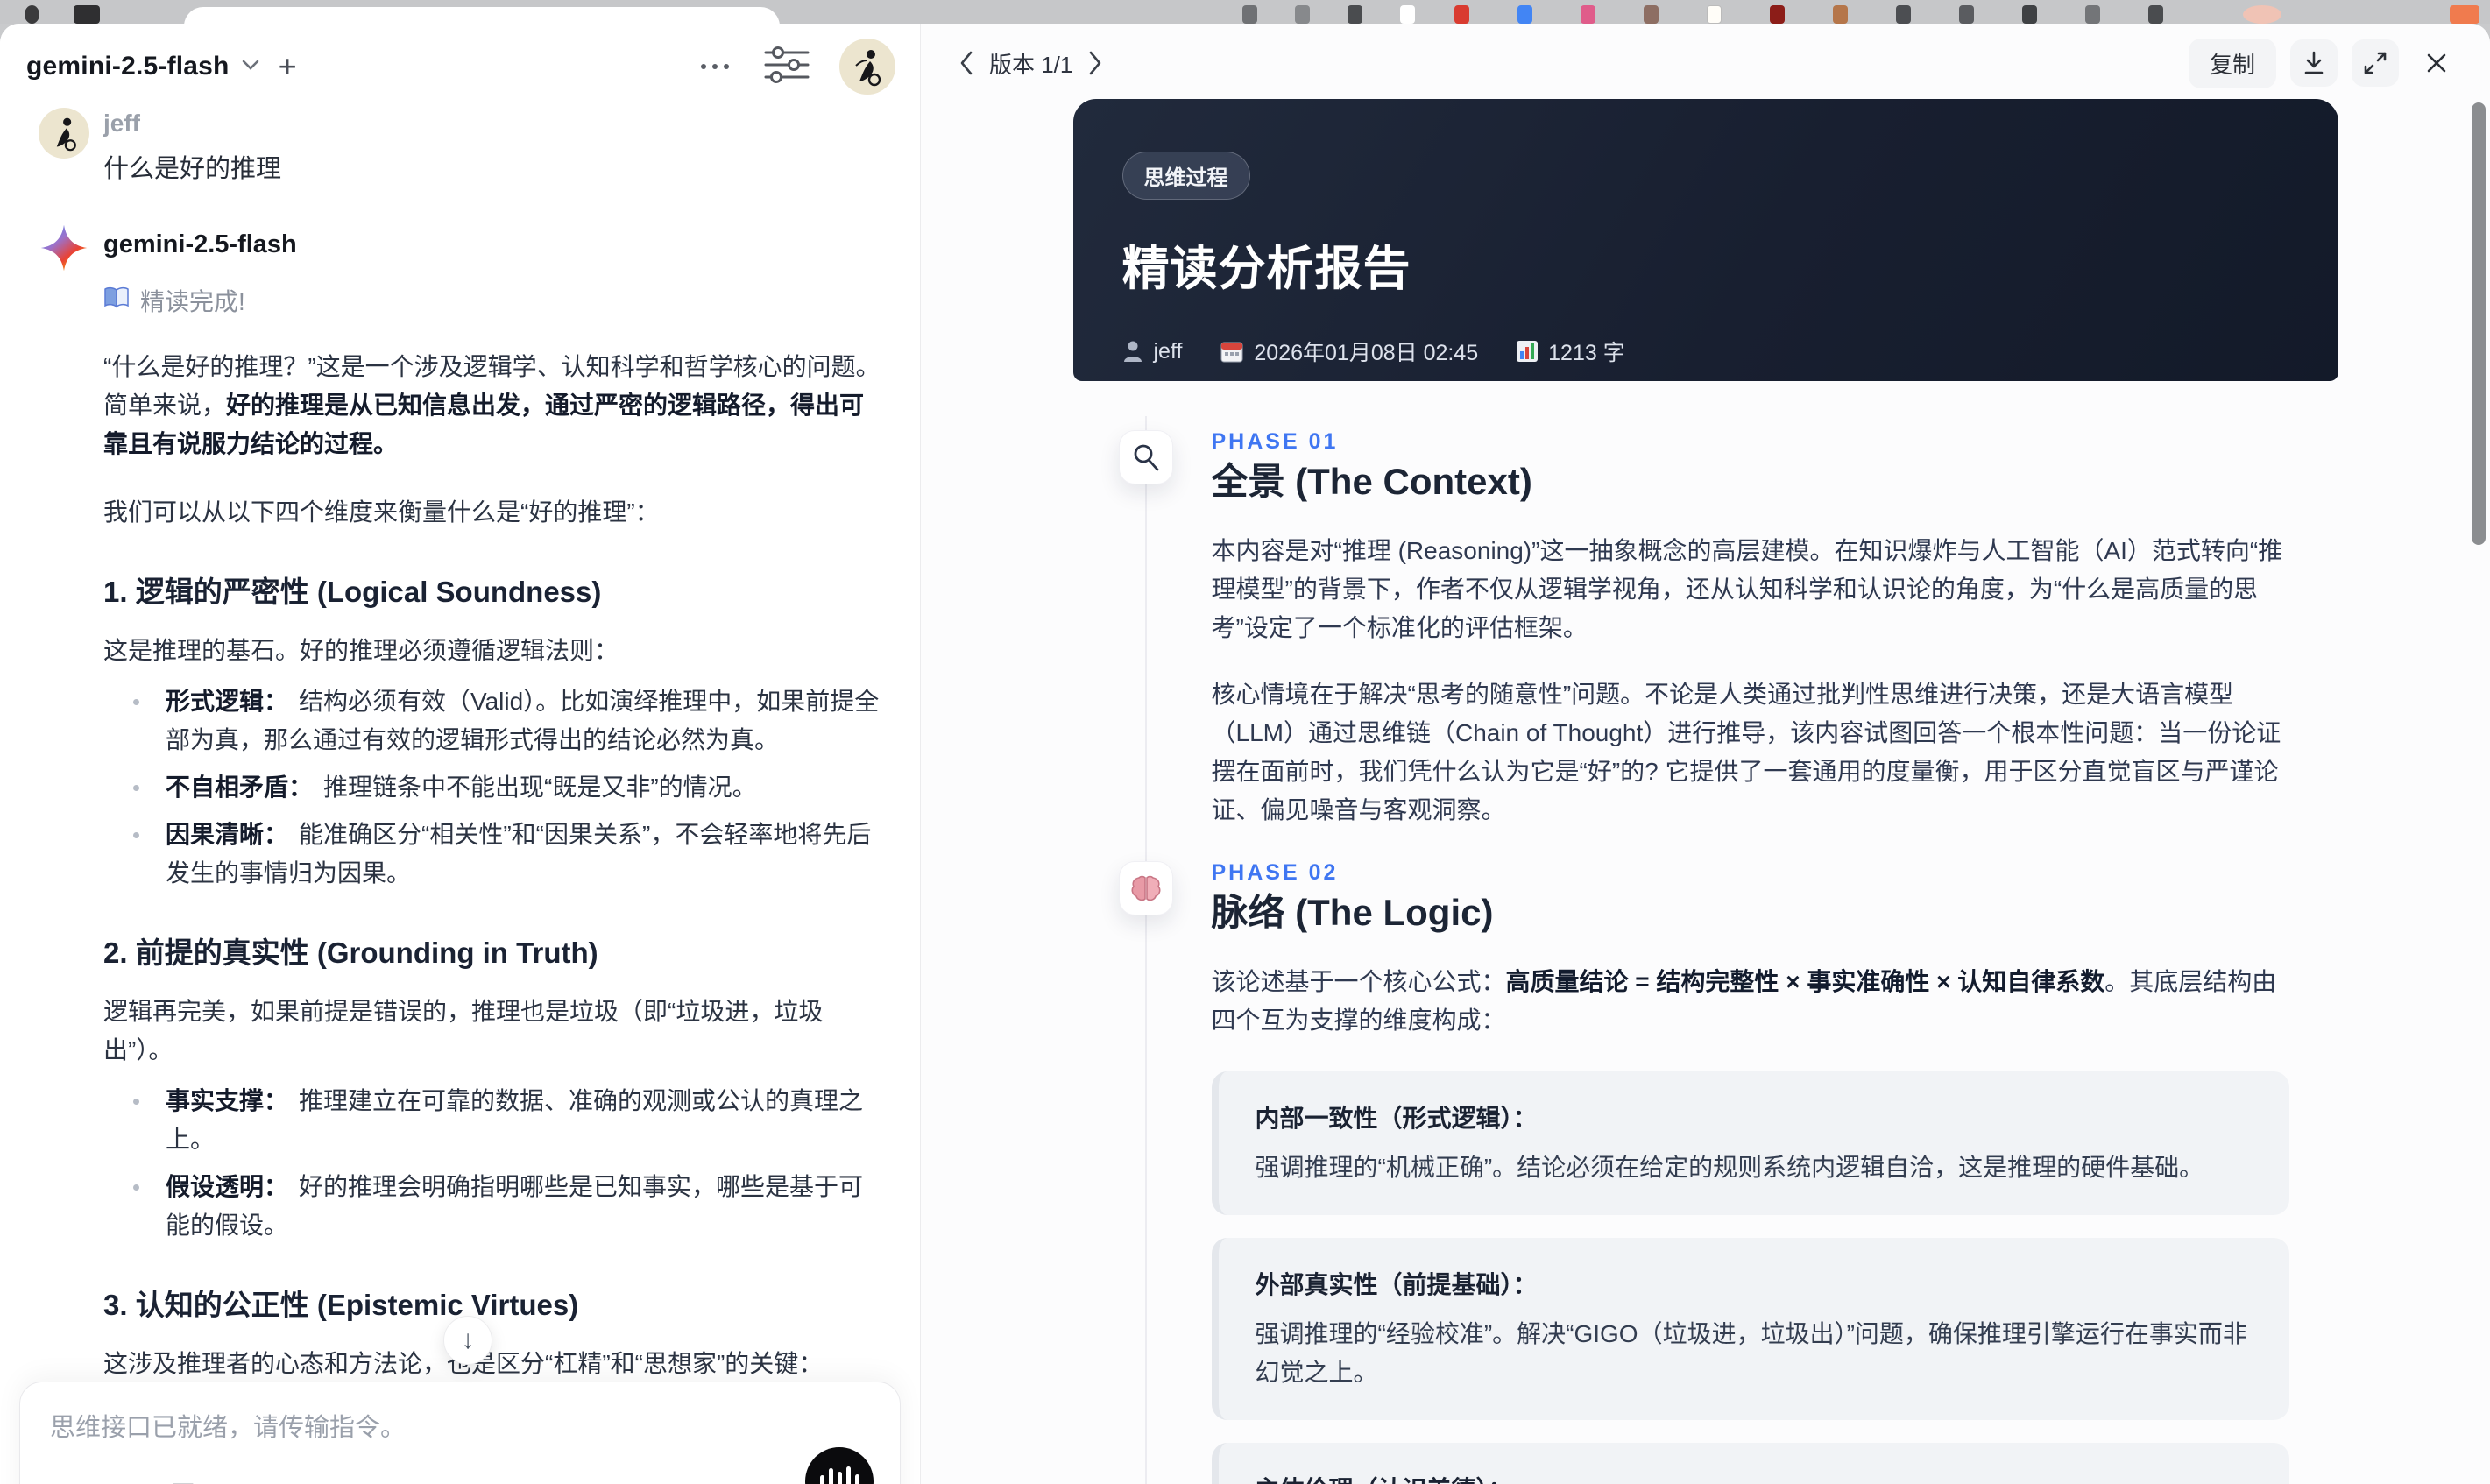 This screenshot has width=2490, height=1484. Describe the element at coordinates (2479, 323) in the screenshot. I see `report-scrollbar` at that location.